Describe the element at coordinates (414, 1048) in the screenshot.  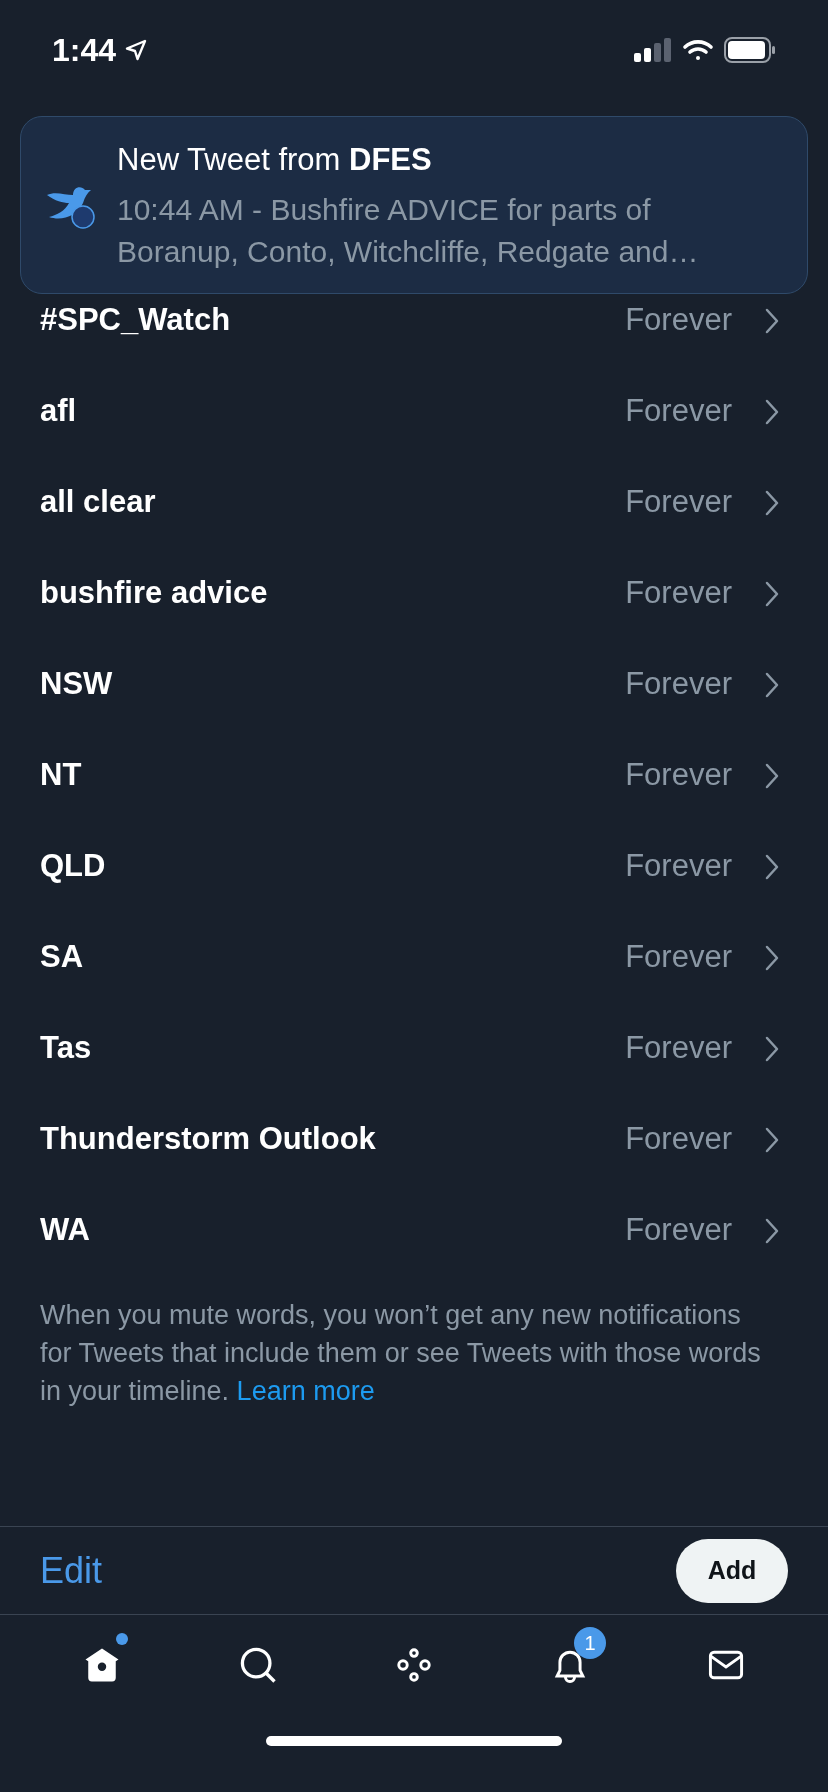
I see `muted-word-row: Tas Forever` at that location.